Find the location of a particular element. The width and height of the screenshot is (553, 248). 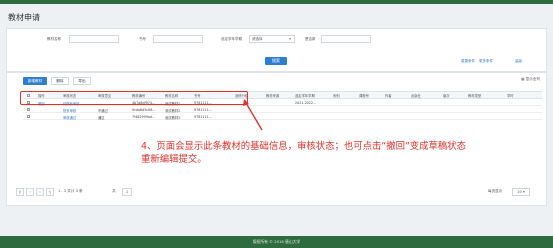

last-page-button: ›| is located at coordinates (50, 192).